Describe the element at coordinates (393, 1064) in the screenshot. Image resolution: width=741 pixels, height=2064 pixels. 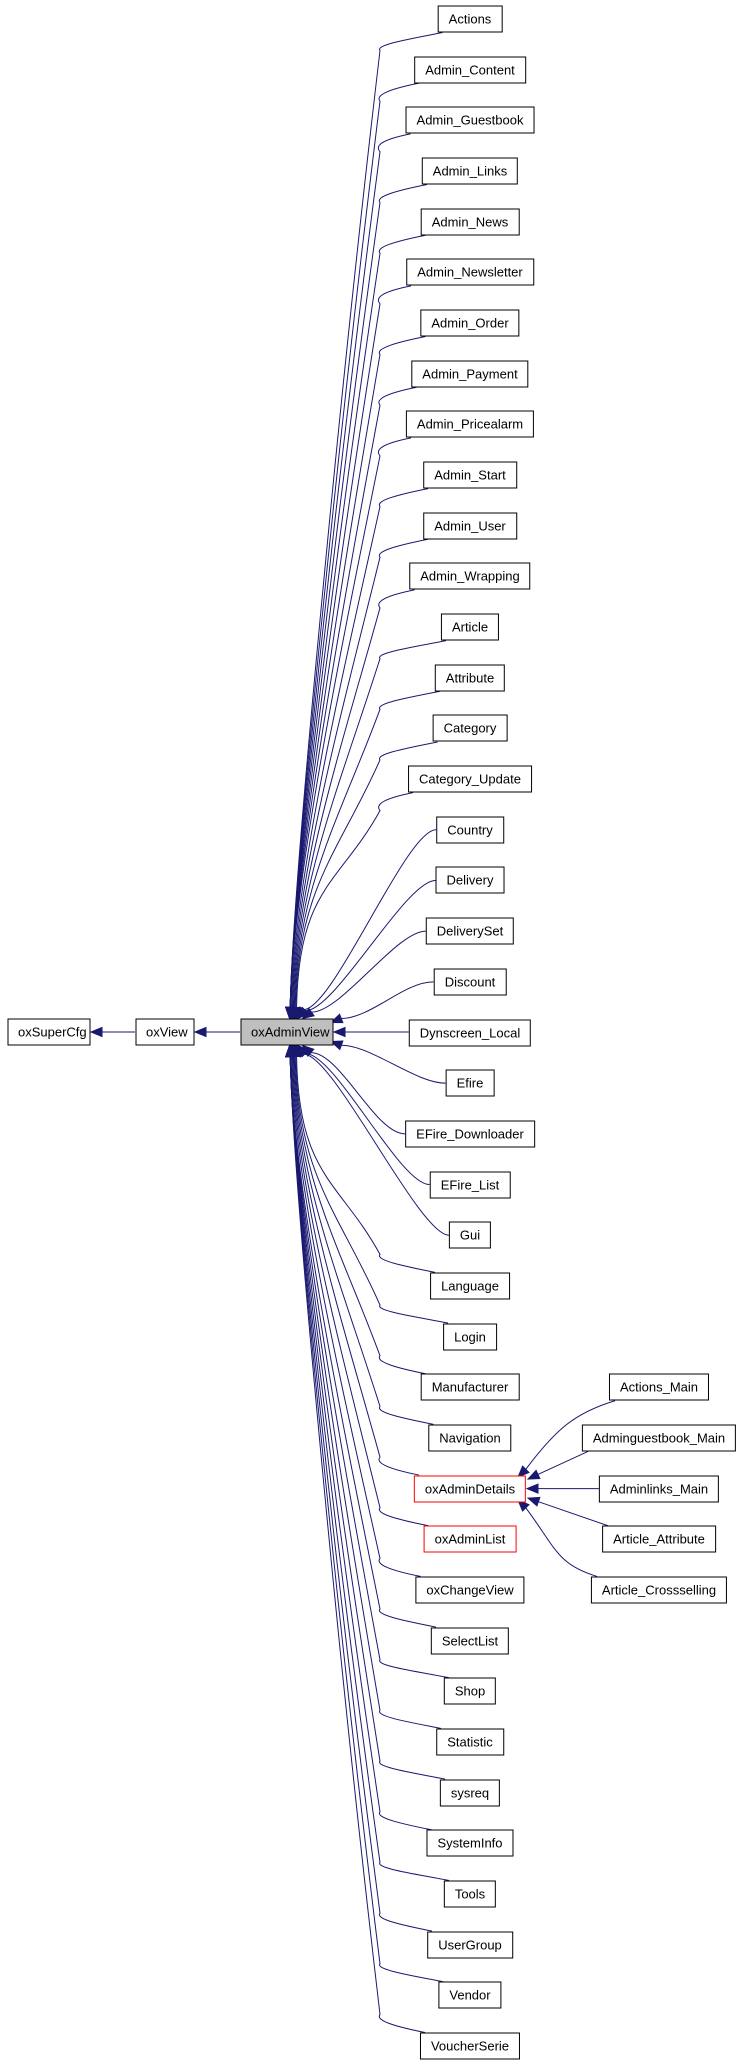
I see `edge-efire` at that location.